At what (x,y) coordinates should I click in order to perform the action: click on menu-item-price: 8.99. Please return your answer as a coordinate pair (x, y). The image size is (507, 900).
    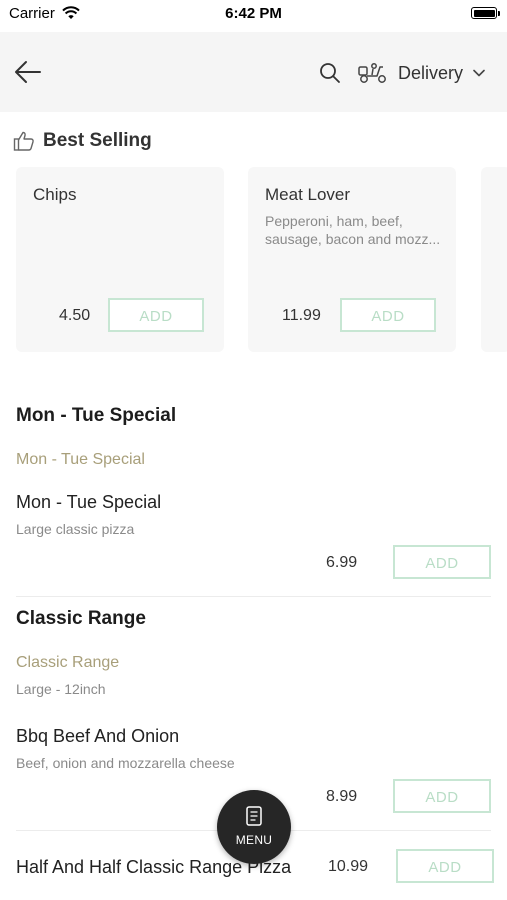
    Looking at the image, I should click on (342, 796).